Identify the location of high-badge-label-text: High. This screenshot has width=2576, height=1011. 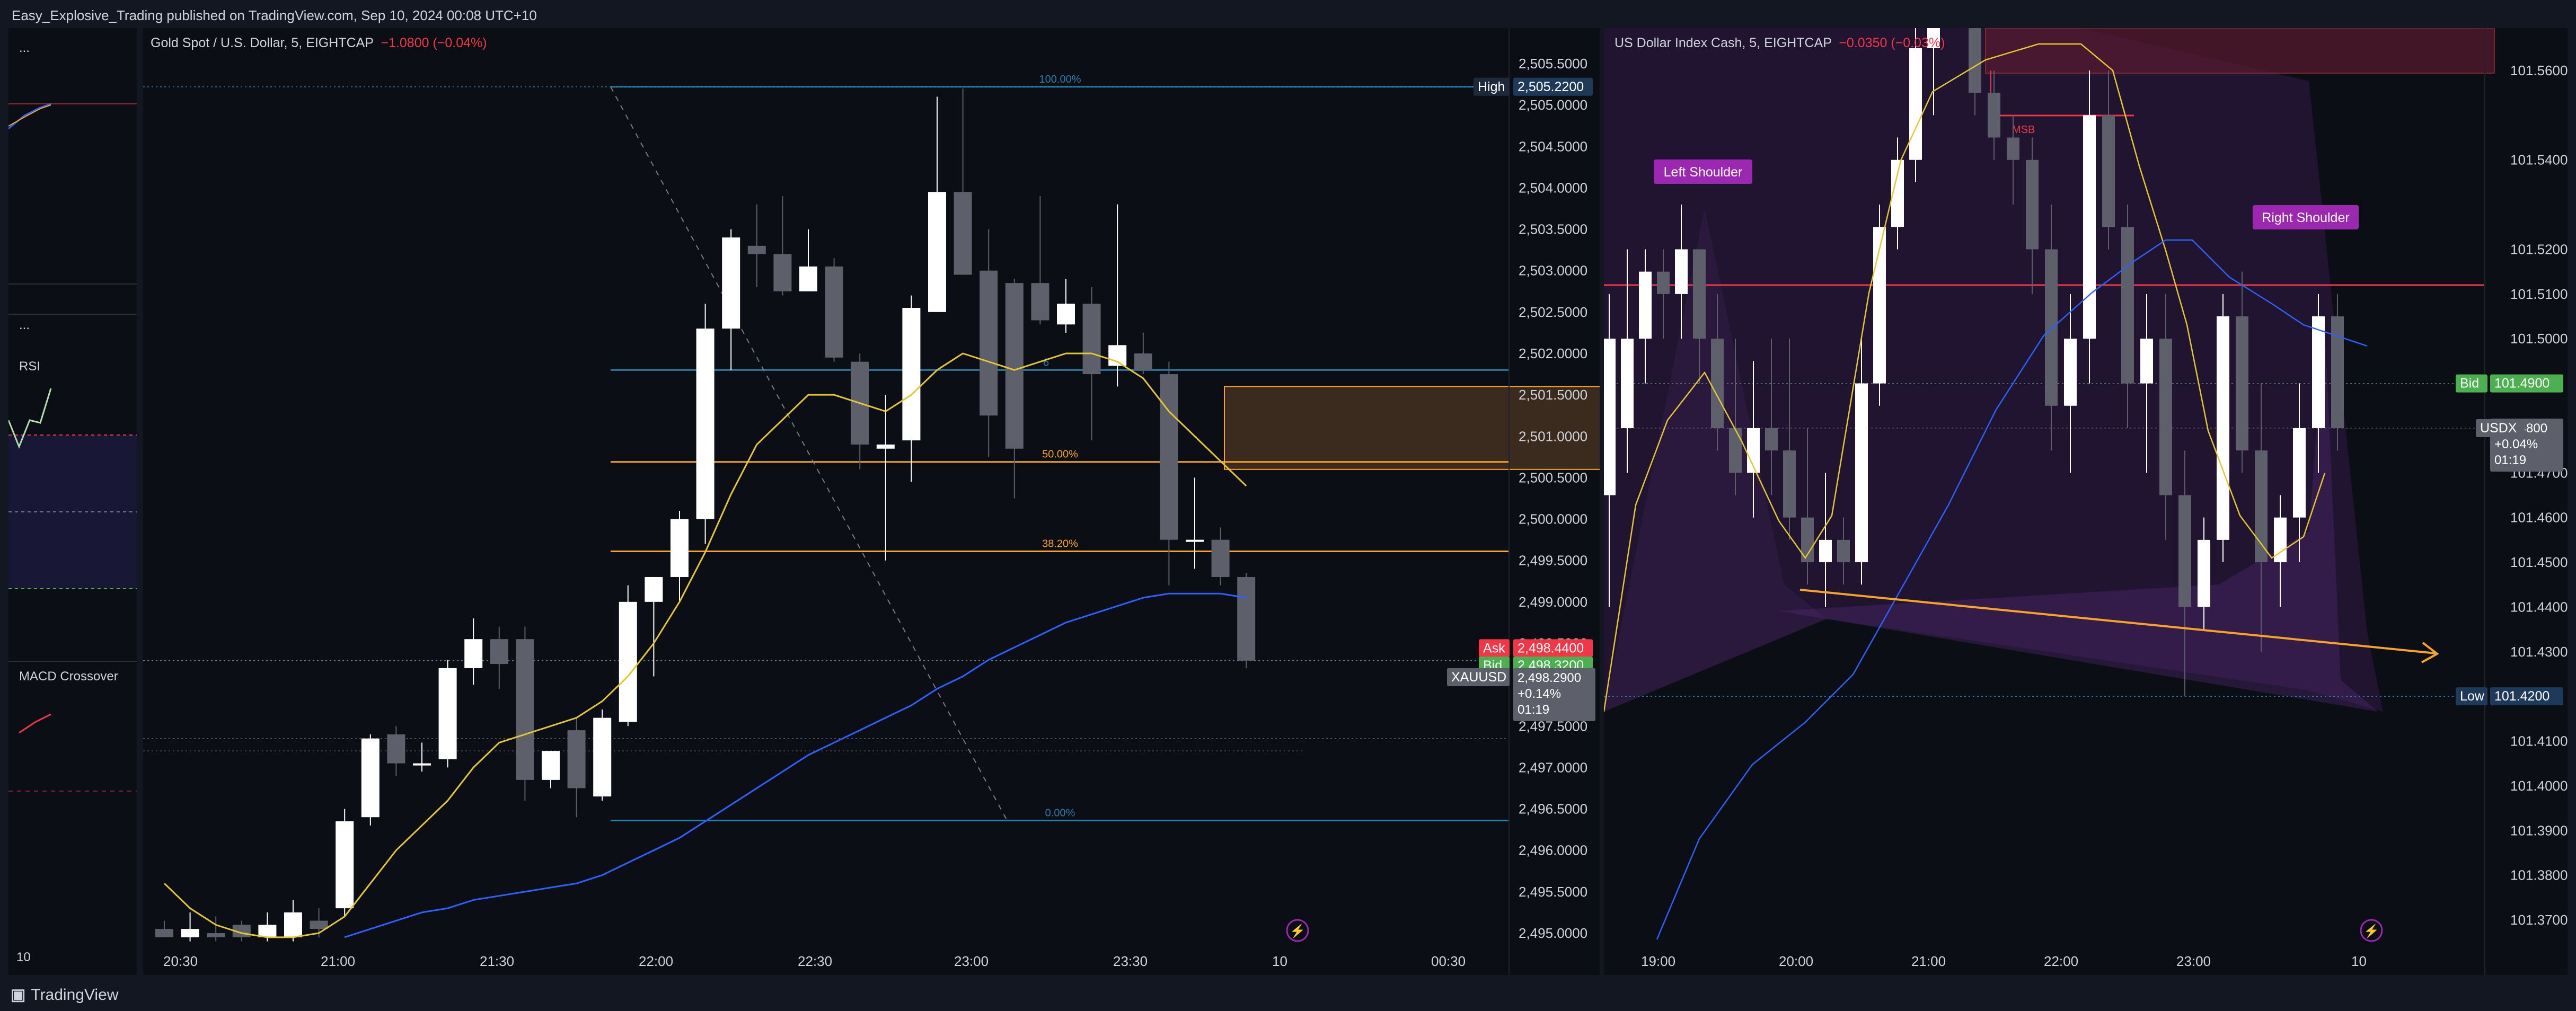
(1491, 87).